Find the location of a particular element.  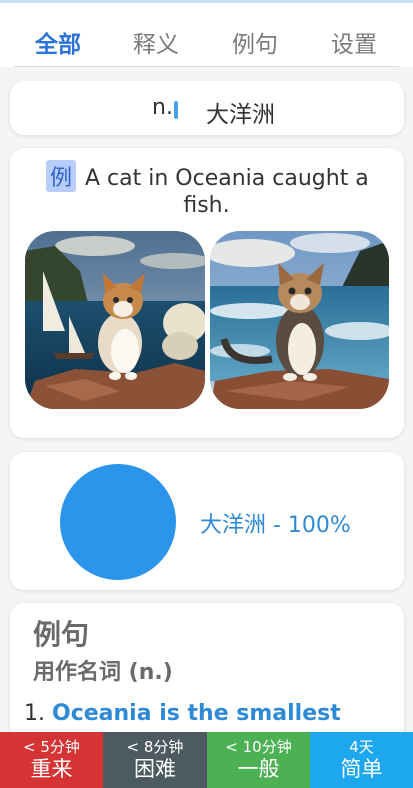

pie-slice-oceania is located at coordinates (118, 522).